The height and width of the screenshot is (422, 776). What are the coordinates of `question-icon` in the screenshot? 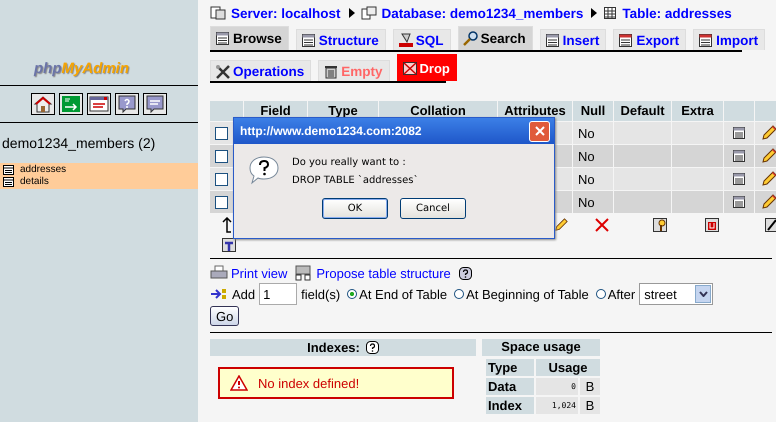 It's located at (264, 170).